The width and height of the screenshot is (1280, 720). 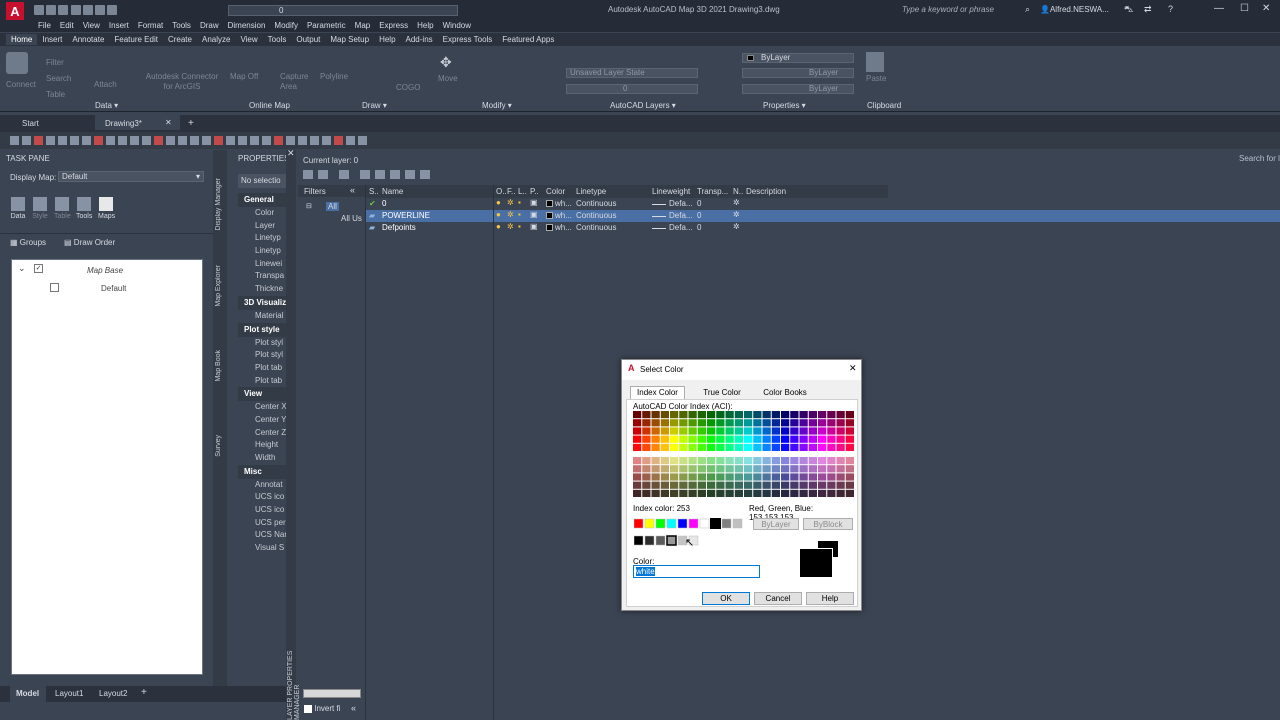 I want to click on color-dropdown: ByLayer, so click(x=798, y=58).